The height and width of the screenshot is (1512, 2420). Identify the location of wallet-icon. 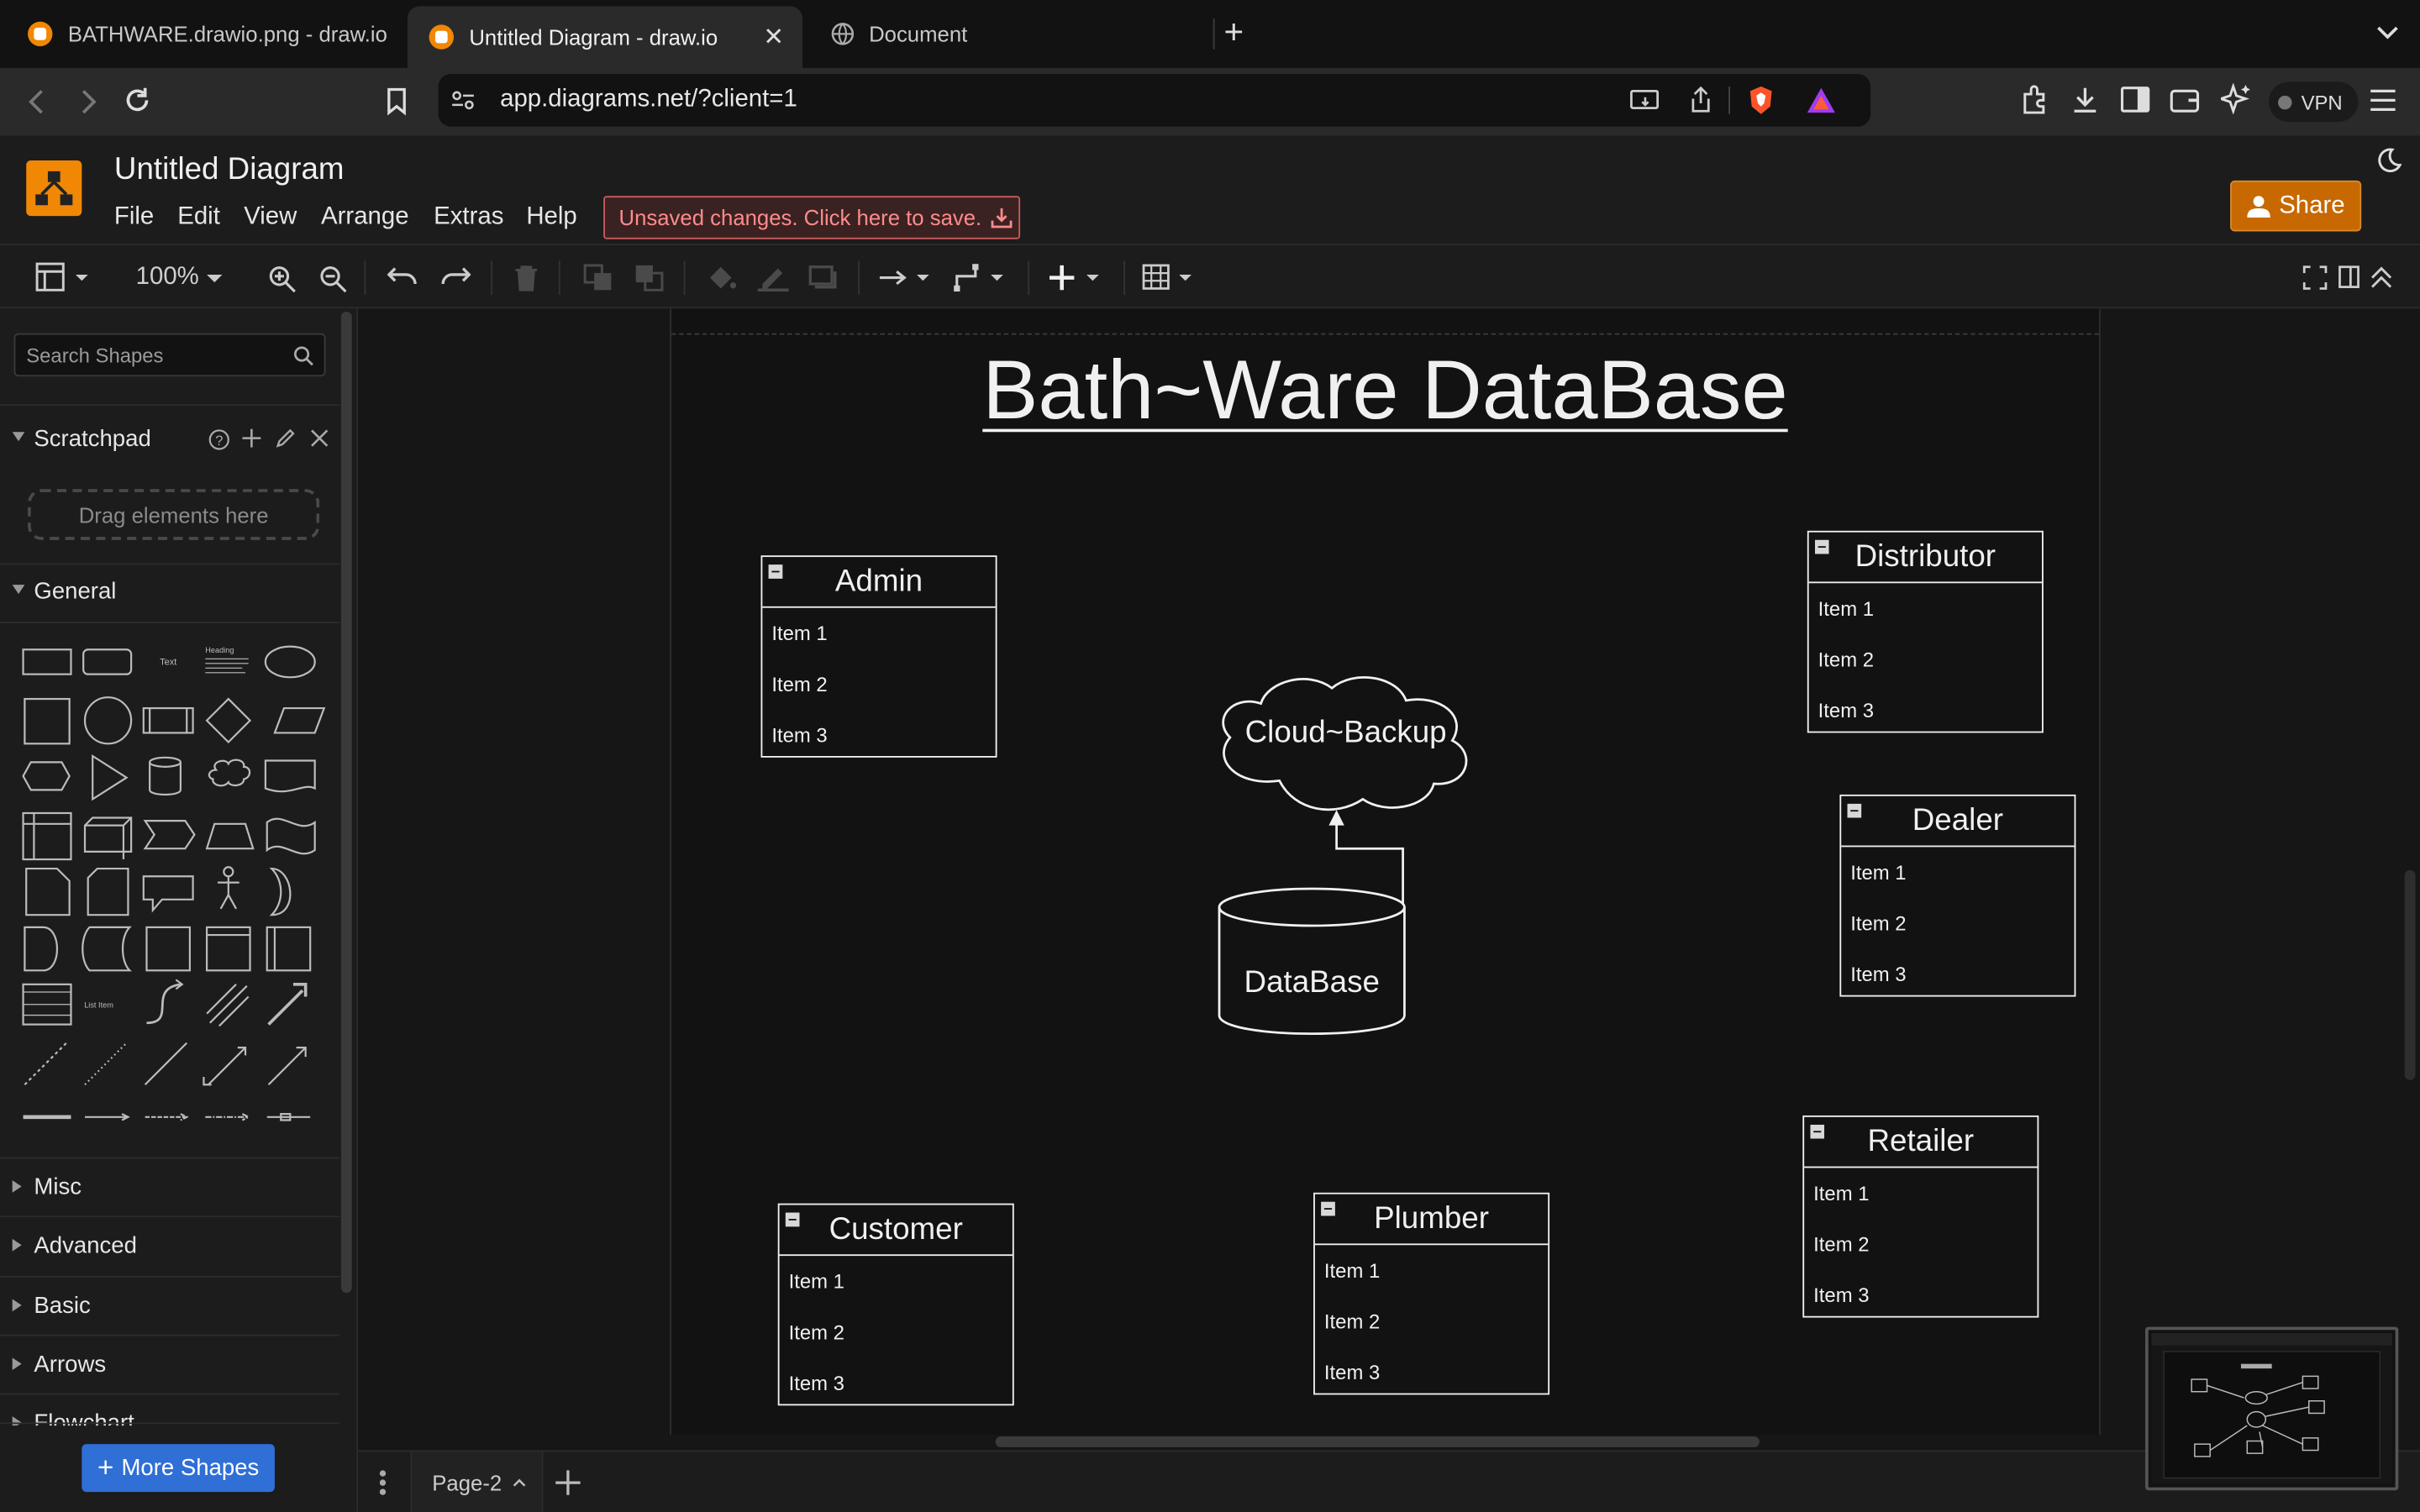
(2185, 100).